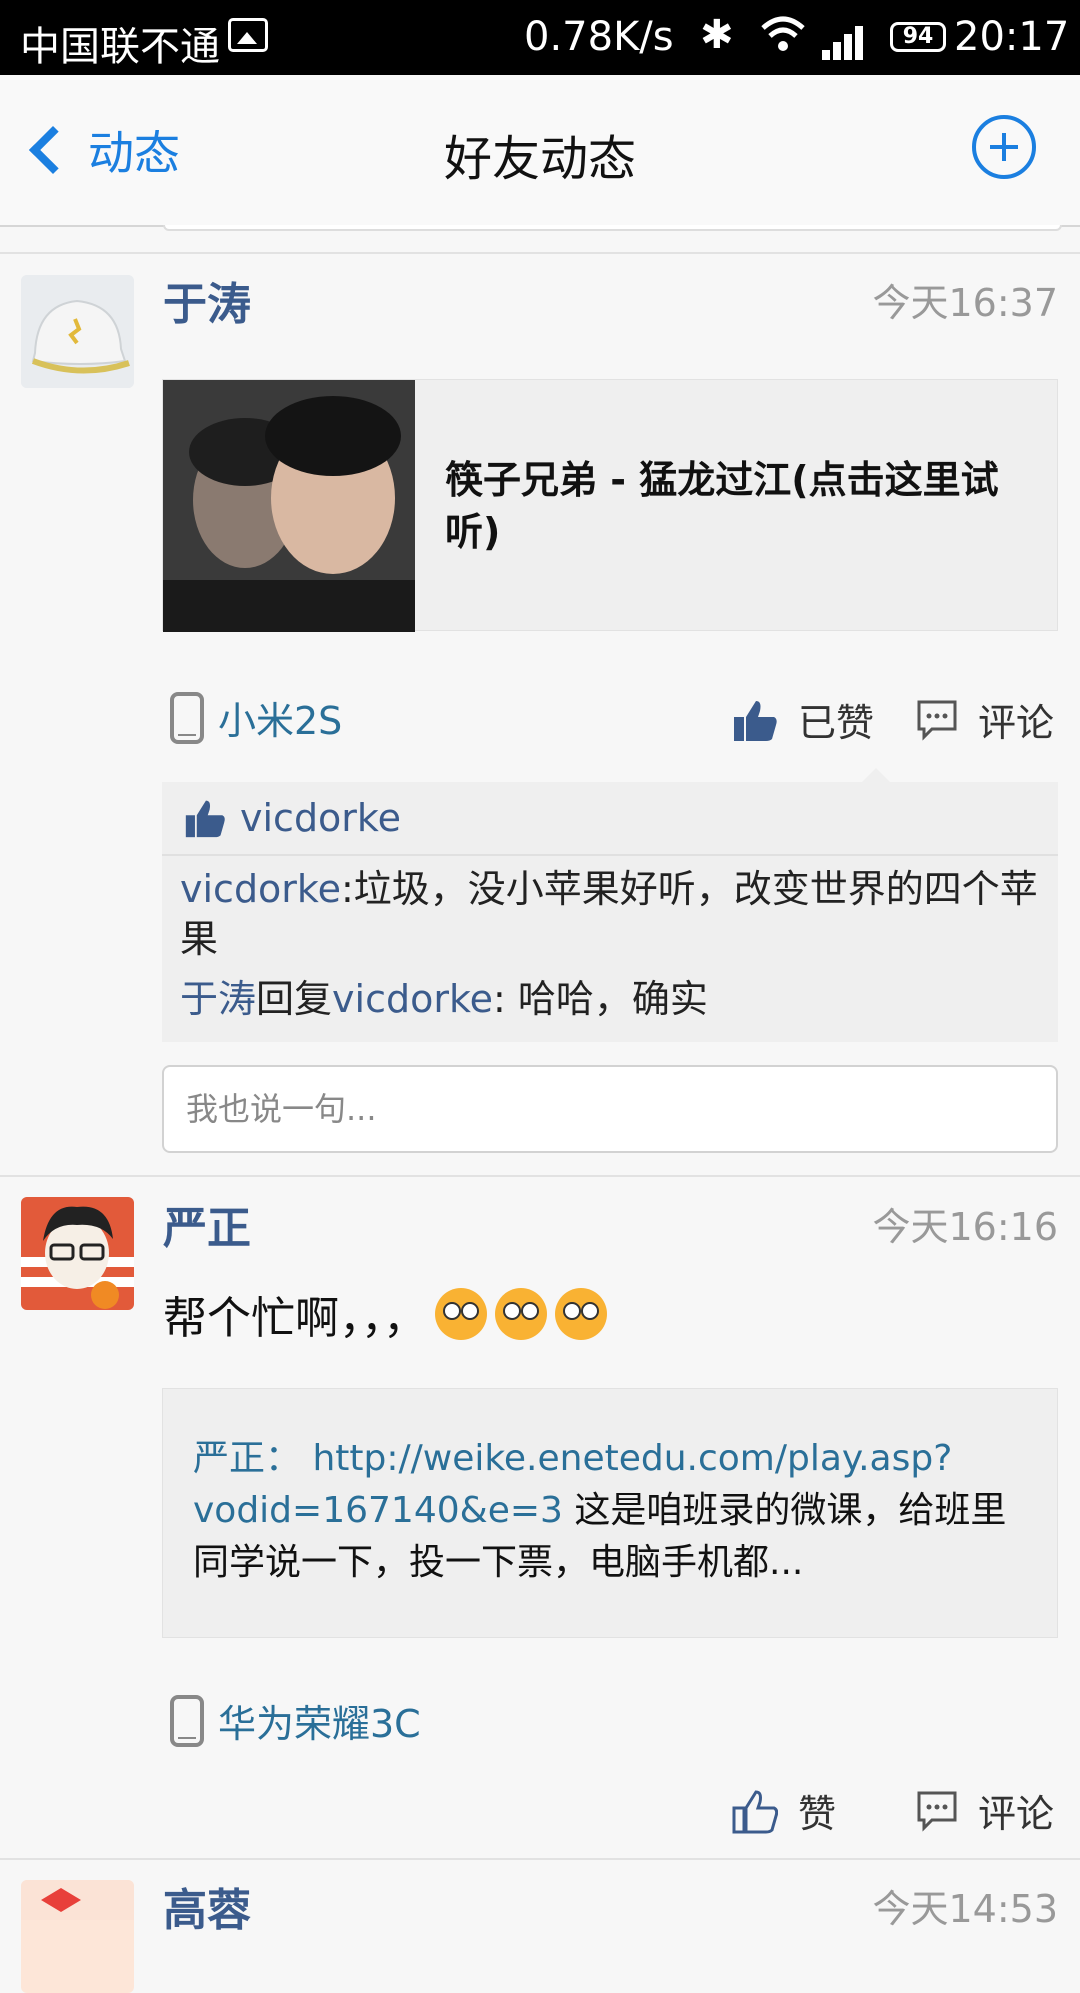  What do you see at coordinates (207, 300) in the screenshot?
I see `post-author: 于涛` at bounding box center [207, 300].